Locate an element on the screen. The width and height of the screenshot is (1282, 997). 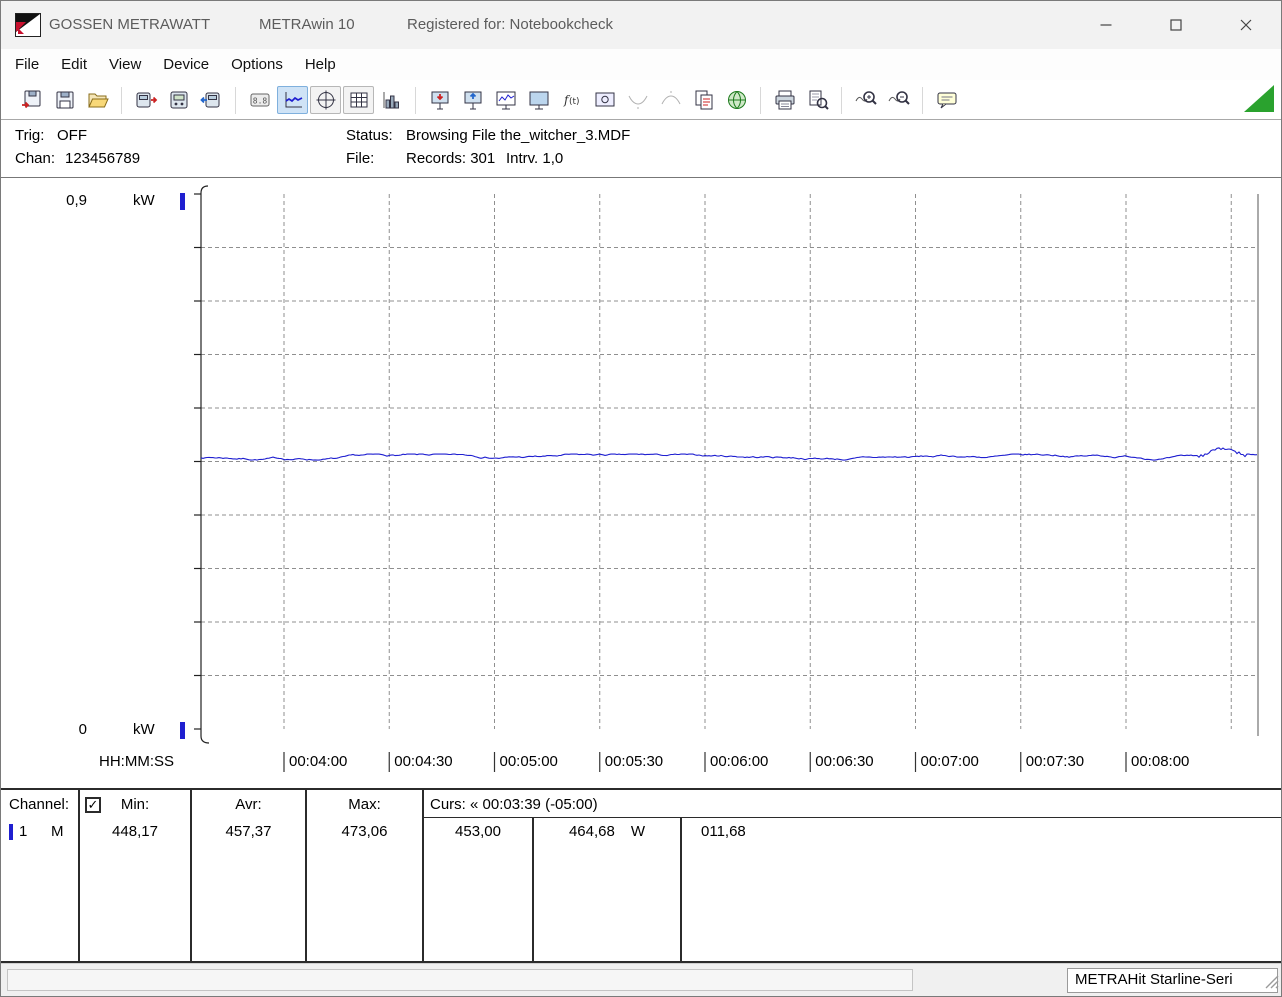
zoom-in-icon is located at coordinates (865, 100).